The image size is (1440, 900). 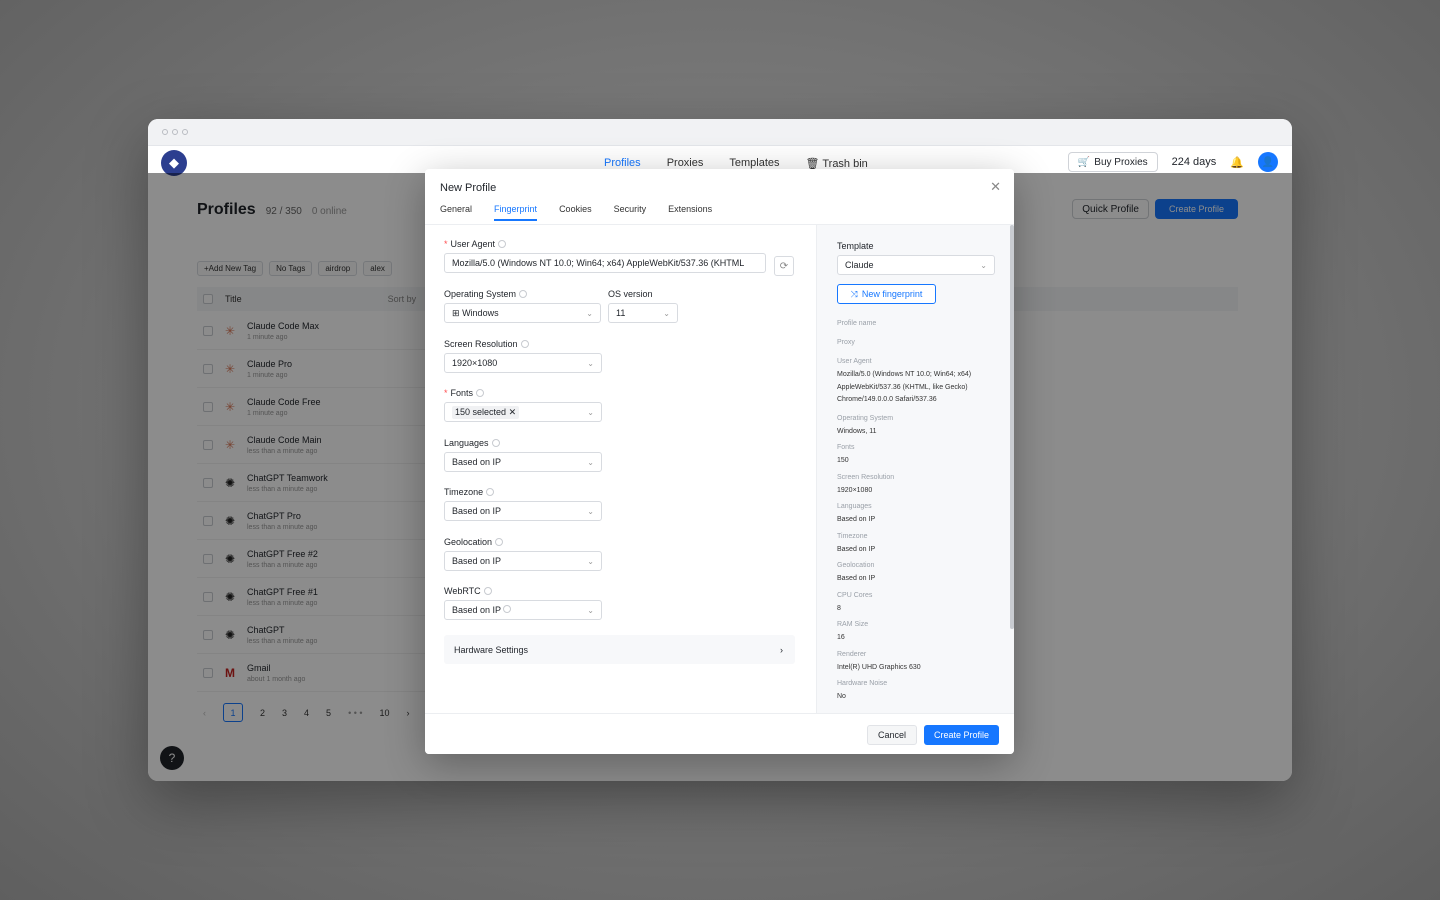 I want to click on summary-ram-key: RAM Size, so click(x=853, y=624).